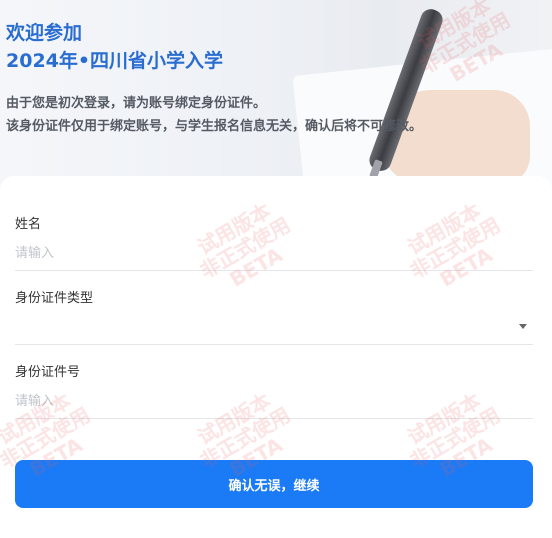 Image resolution: width=552 pixels, height=538 pixels. Describe the element at coordinates (54, 298) in the screenshot. I see `id-type-label: 身份证件类型` at that location.